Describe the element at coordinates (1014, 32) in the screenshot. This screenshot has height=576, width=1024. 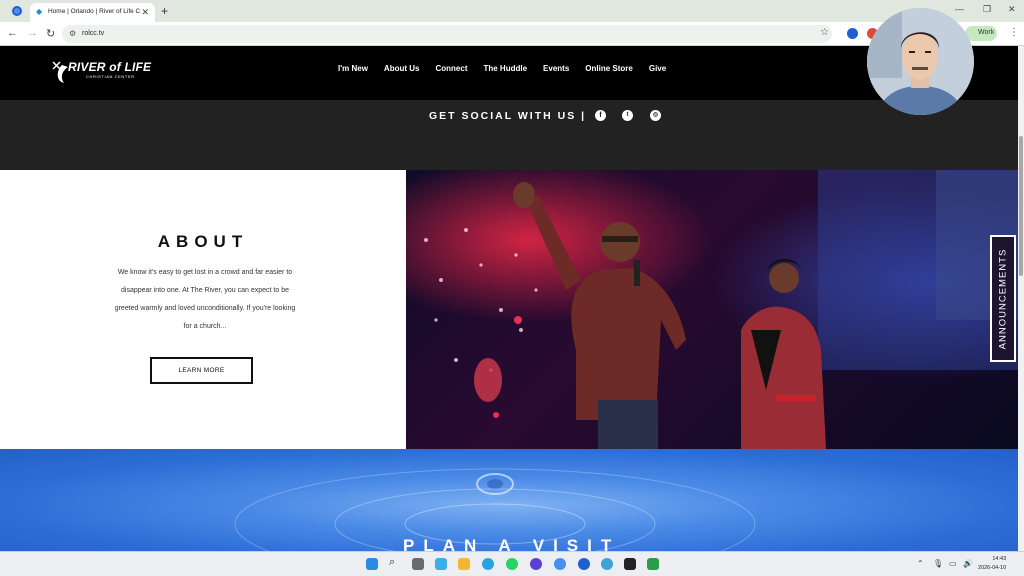
I see `browser-menu-icon: ⋮` at that location.